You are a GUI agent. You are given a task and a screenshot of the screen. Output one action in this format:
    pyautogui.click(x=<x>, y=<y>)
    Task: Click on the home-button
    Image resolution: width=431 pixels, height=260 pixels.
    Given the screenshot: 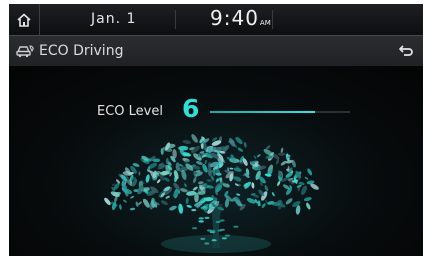 What is the action you would take?
    pyautogui.click(x=24, y=19)
    